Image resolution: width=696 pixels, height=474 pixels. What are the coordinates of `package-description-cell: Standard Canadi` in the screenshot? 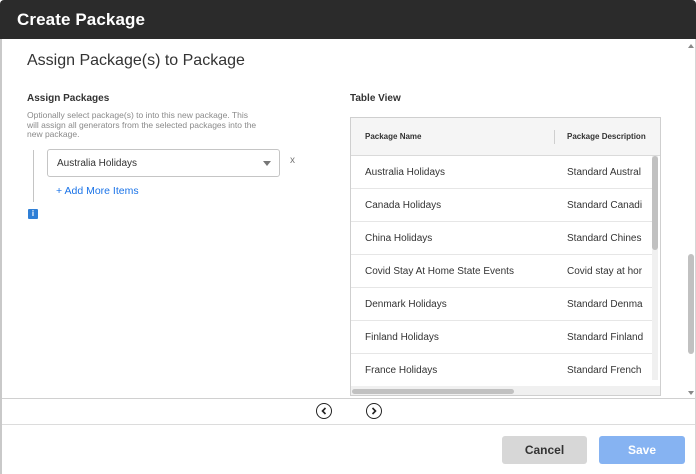 It's located at (605, 205).